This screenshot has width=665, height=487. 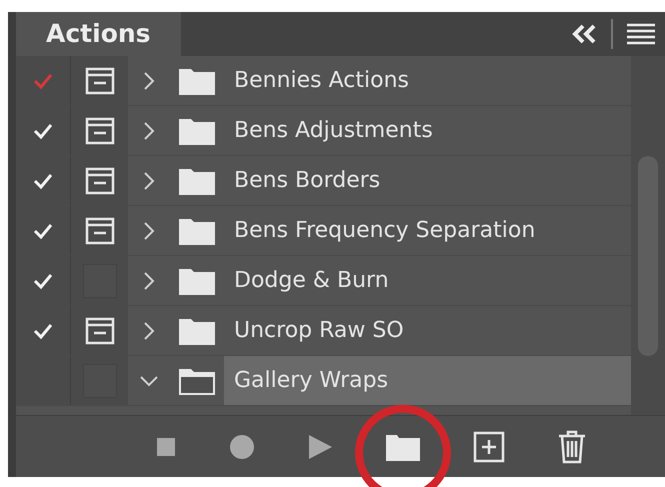 What do you see at coordinates (165, 447) in the screenshot?
I see `stop-icon` at bounding box center [165, 447].